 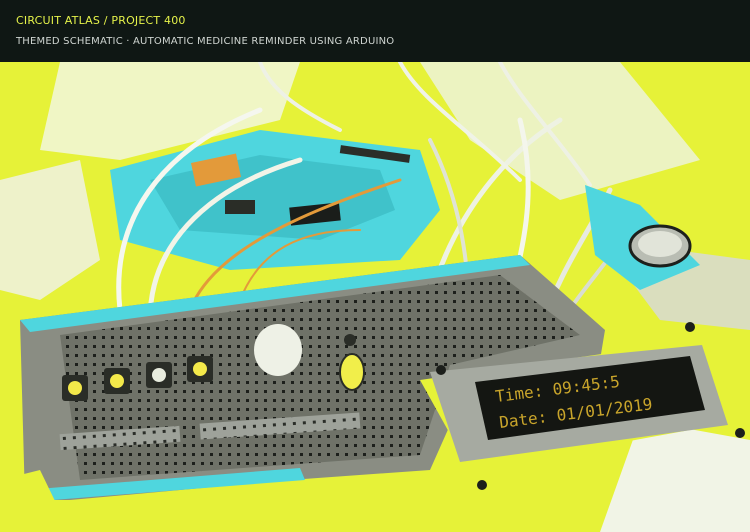 What do you see at coordinates (278, 350) in the screenshot?
I see `buzzer` at bounding box center [278, 350].